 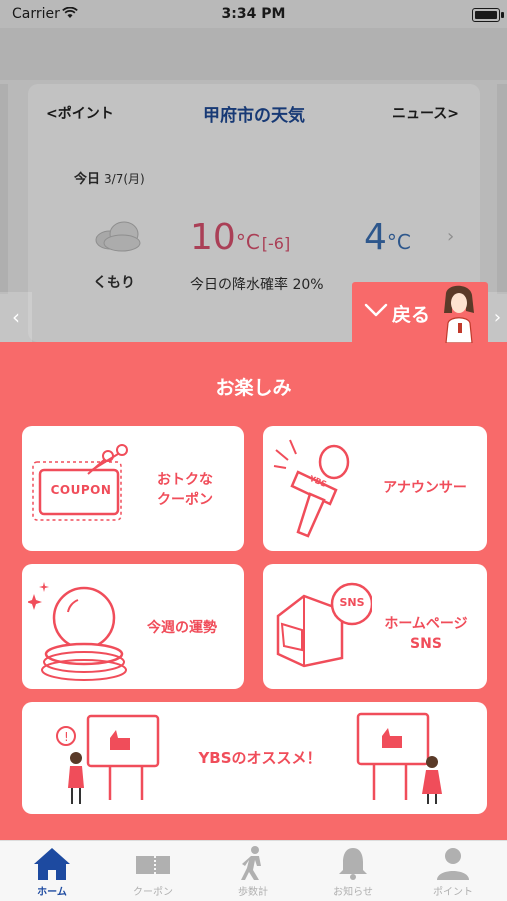 I want to click on microphone-icon, so click(x=320, y=491).